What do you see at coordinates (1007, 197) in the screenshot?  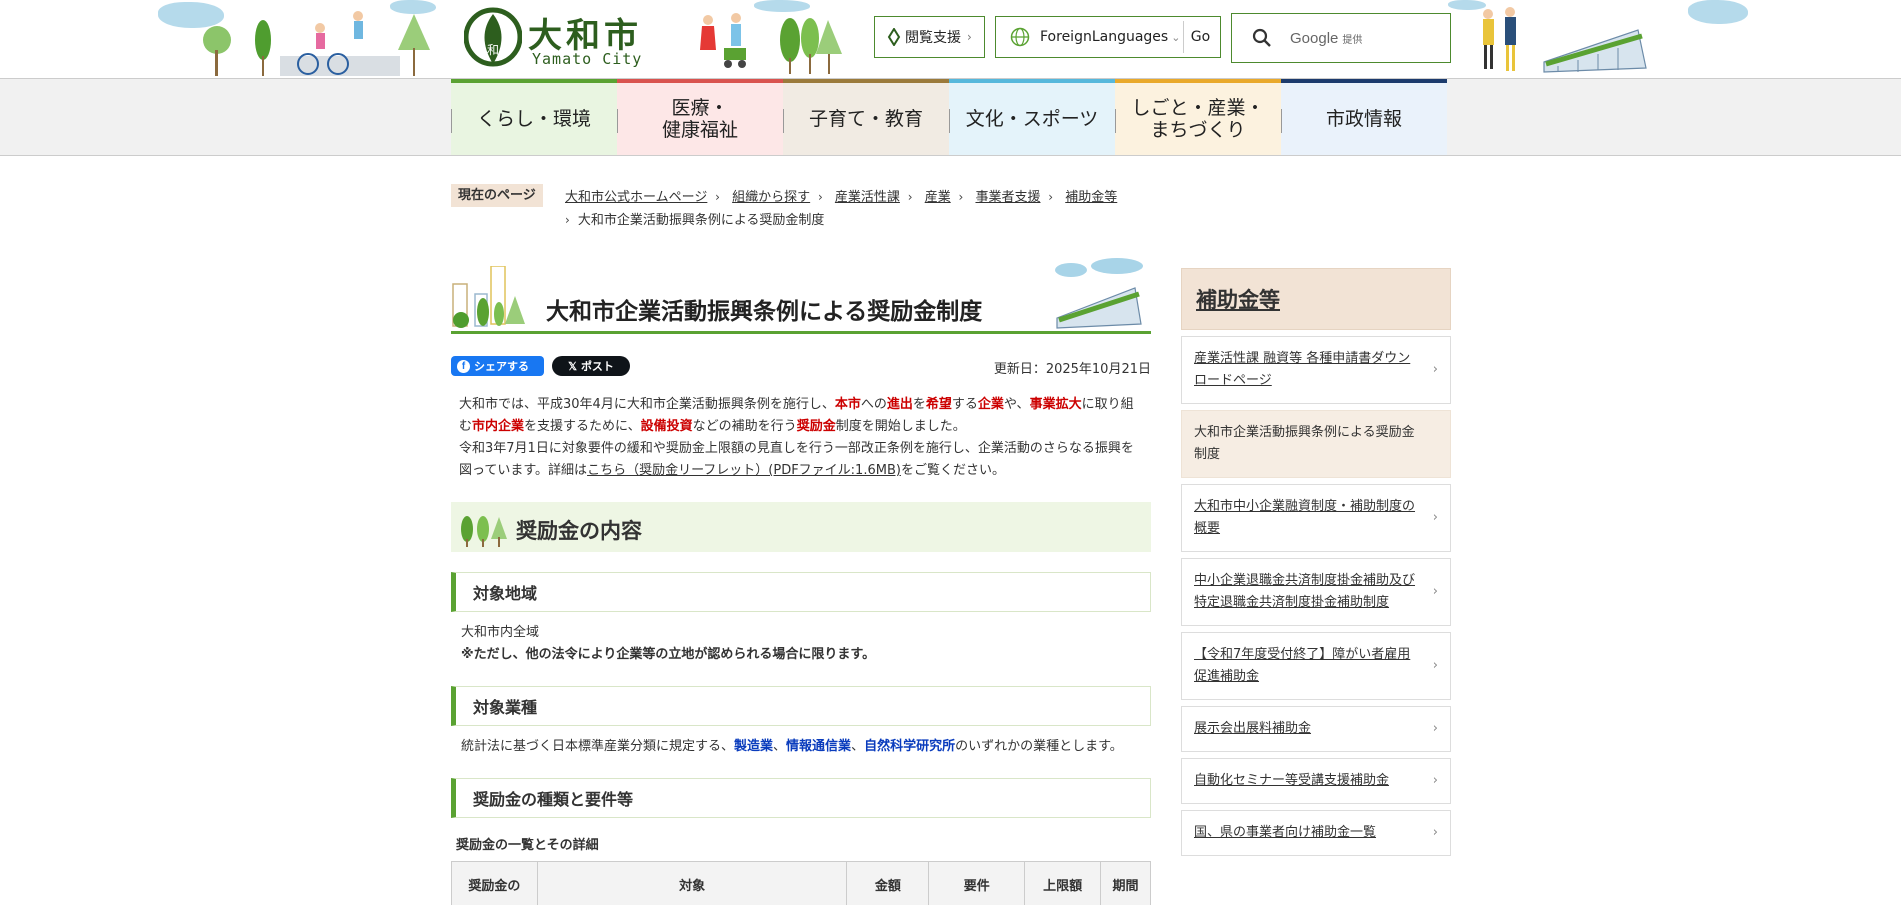 I see `breadcrumb-link: 事業者支援` at bounding box center [1007, 197].